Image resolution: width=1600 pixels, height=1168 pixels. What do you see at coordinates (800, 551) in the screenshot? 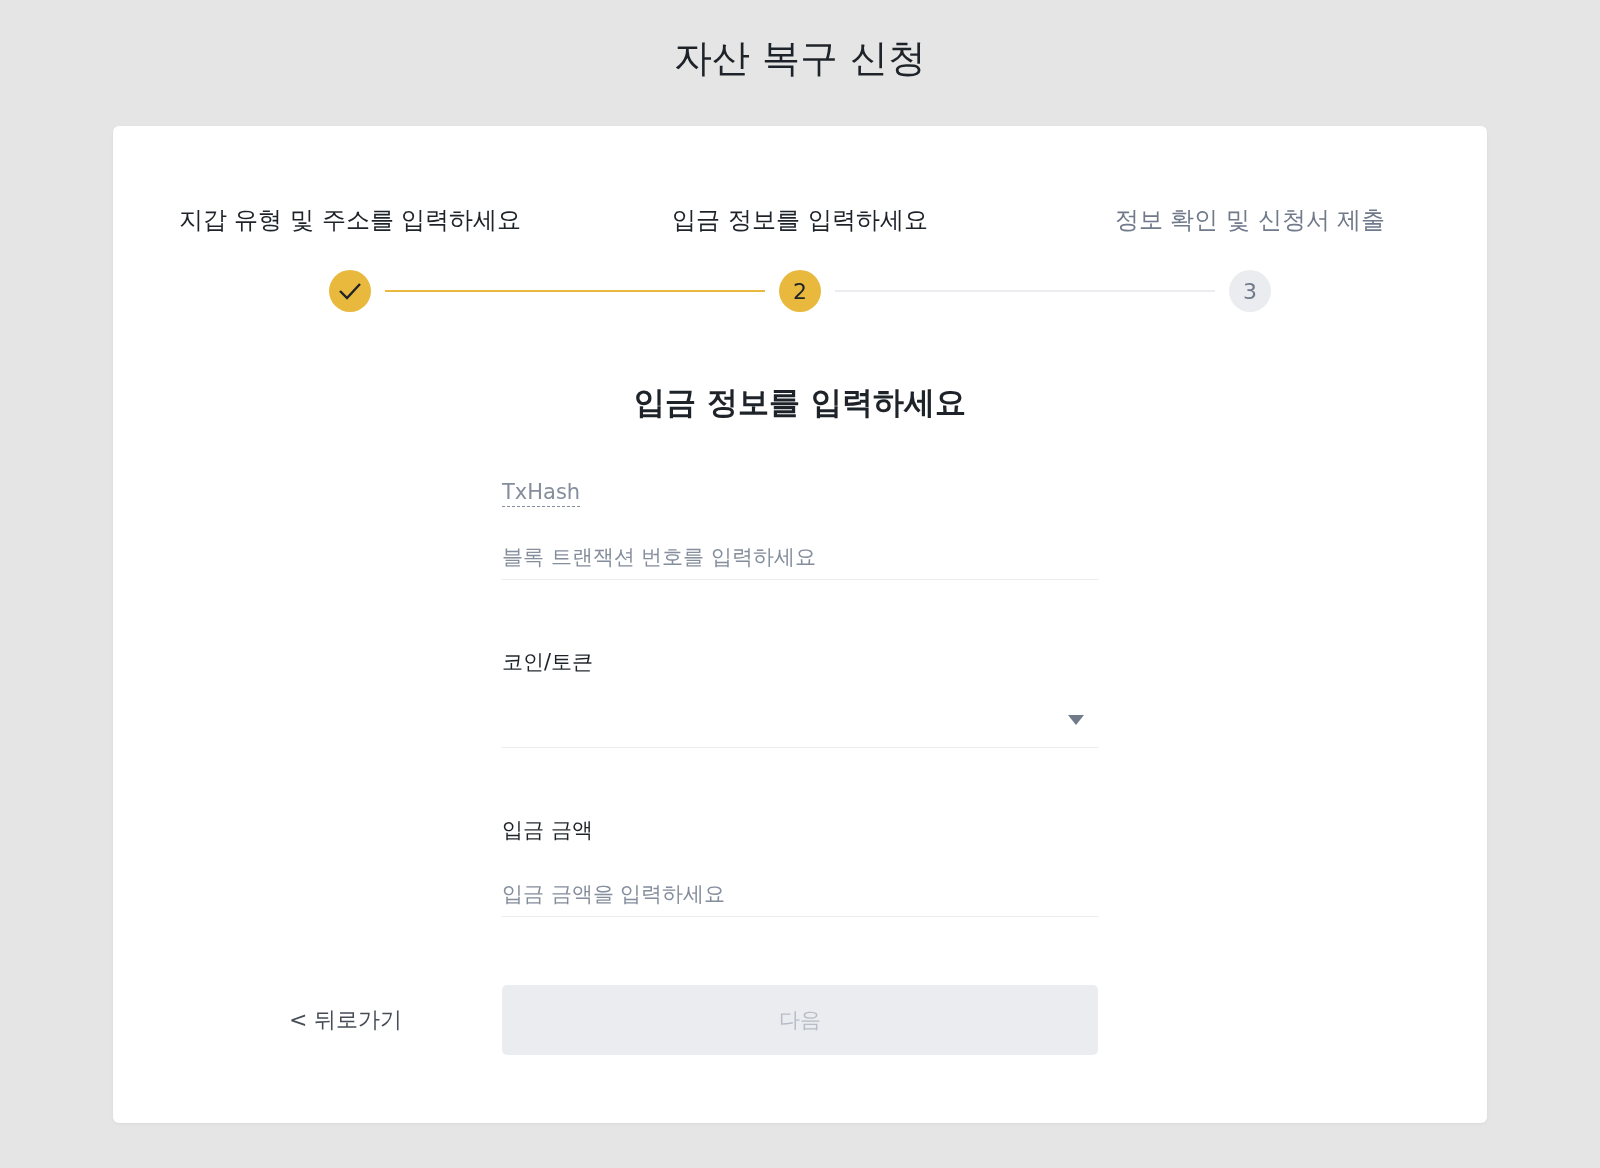
I see `input-field: 블록 트랜잭션 번호를 입력하세요` at bounding box center [800, 551].